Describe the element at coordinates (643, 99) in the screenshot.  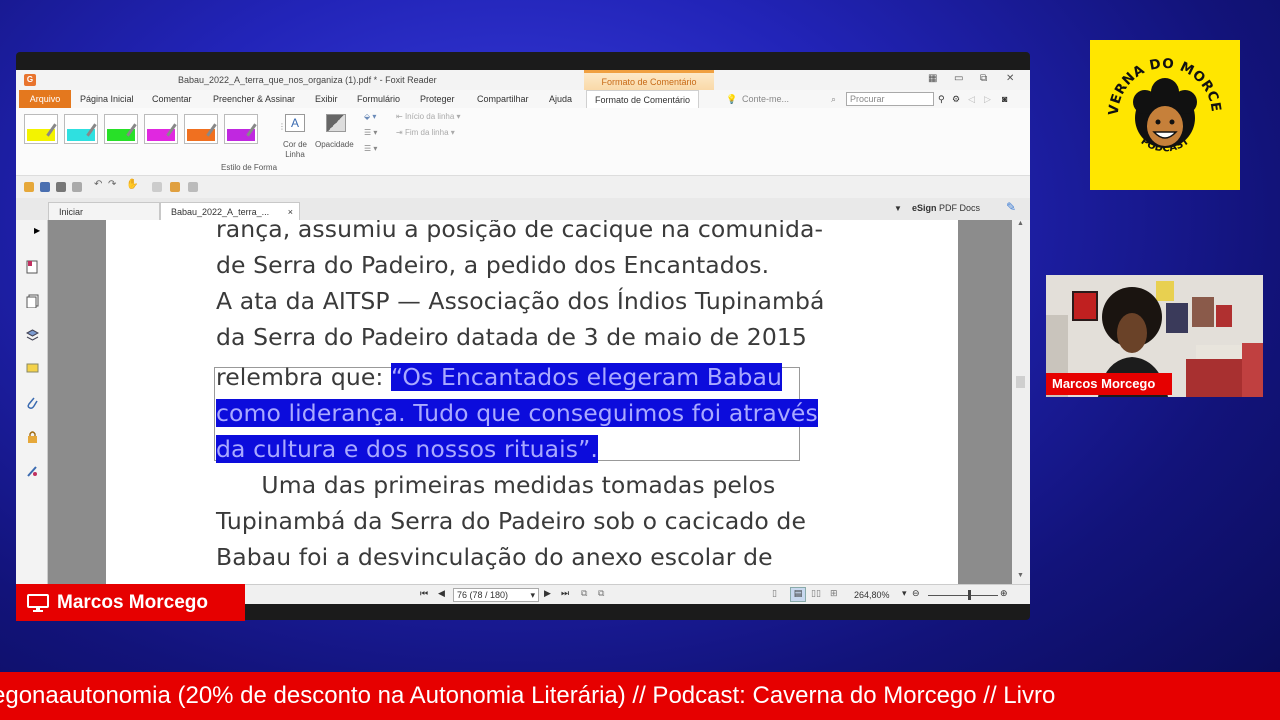
I see `tab-formato-comentario: Formato de Comentário` at that location.